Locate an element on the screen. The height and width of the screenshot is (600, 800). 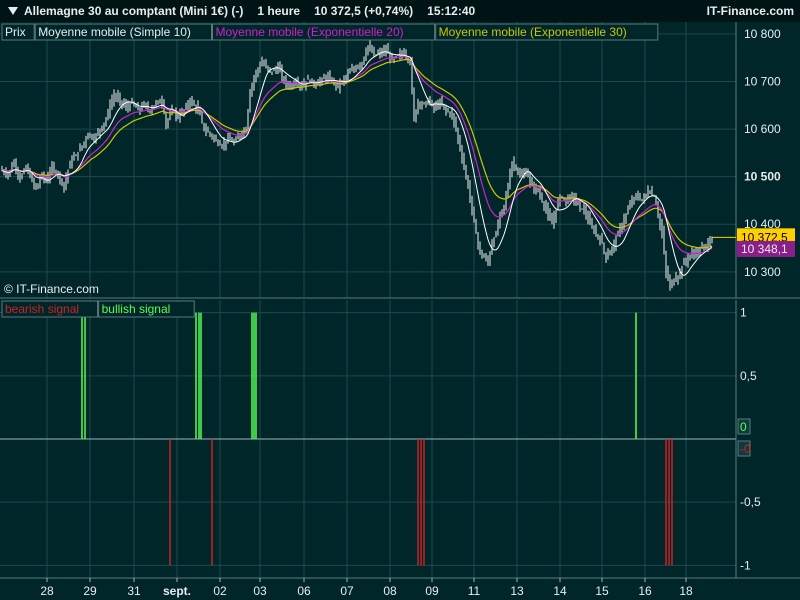
price-tick-label: 10 600 is located at coordinates (762, 129).